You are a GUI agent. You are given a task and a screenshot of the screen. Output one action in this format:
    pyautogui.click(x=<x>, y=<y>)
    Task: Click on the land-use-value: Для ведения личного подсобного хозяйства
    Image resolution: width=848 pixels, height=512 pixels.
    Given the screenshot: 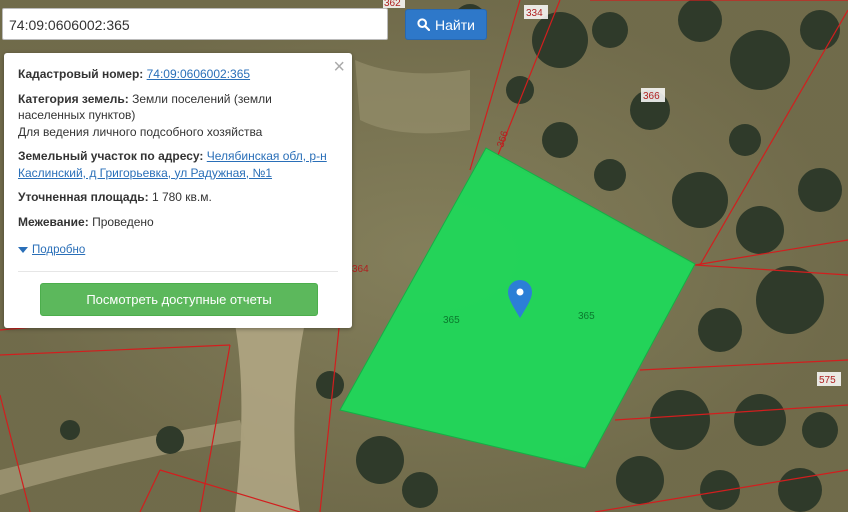 What is the action you would take?
    pyautogui.click(x=140, y=131)
    